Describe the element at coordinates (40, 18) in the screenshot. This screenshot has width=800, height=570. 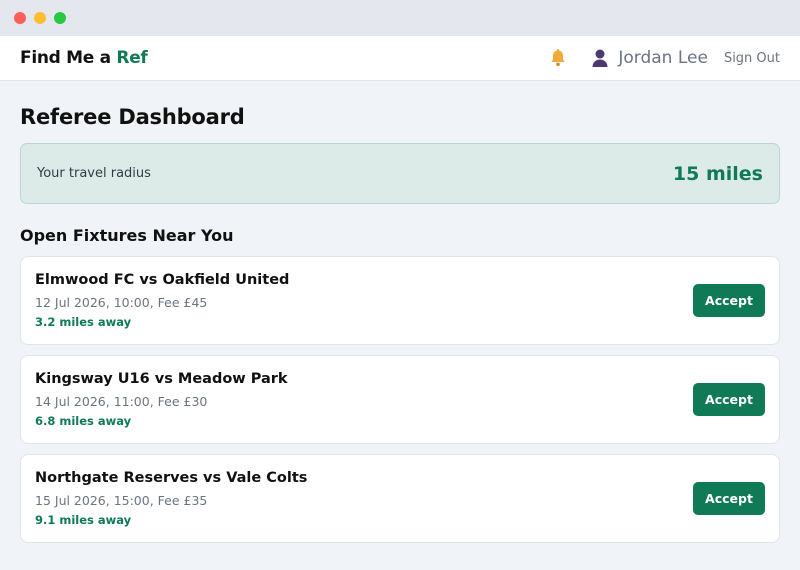
I see `minimize-window-button` at that location.